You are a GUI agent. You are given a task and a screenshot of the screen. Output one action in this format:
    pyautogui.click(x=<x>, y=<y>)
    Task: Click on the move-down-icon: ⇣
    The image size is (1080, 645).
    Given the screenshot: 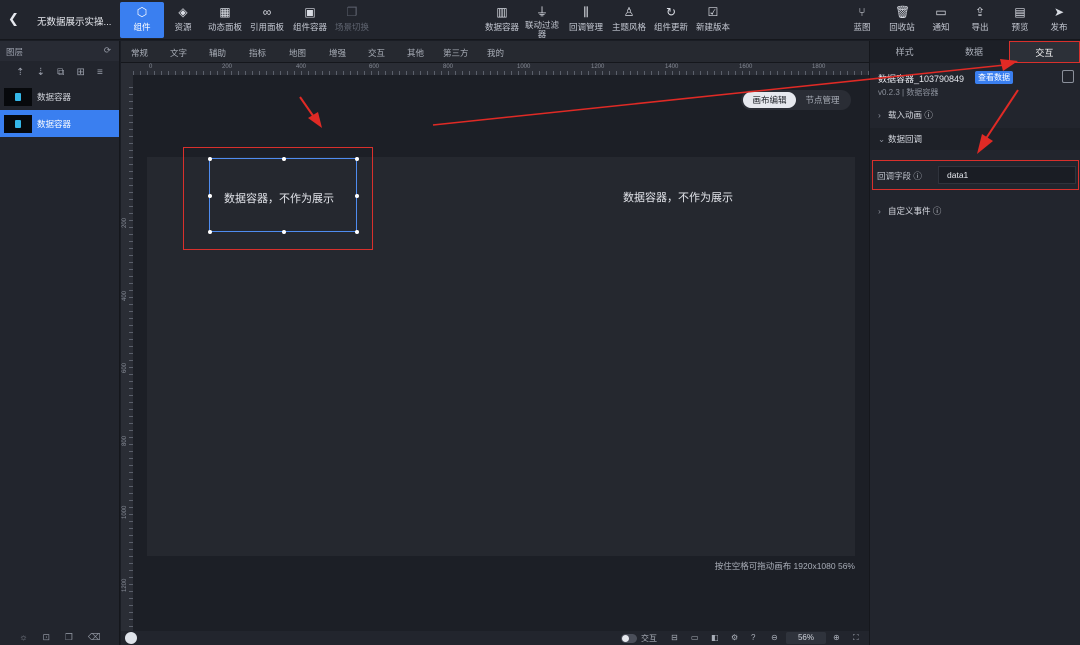 What is the action you would take?
    pyautogui.click(x=41, y=72)
    